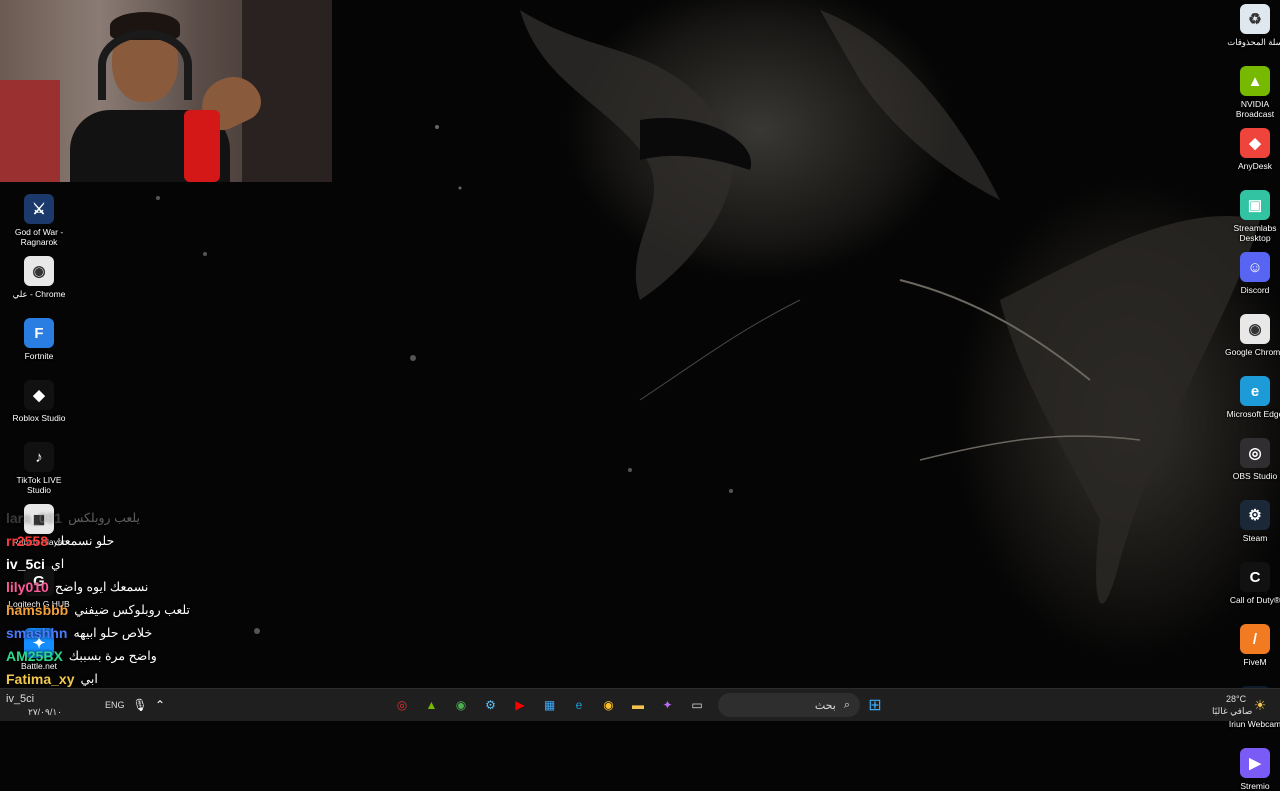 This screenshot has width=1280, height=791. What do you see at coordinates (1236, 699) in the screenshot?
I see `weather-temp: 28°C` at bounding box center [1236, 699].